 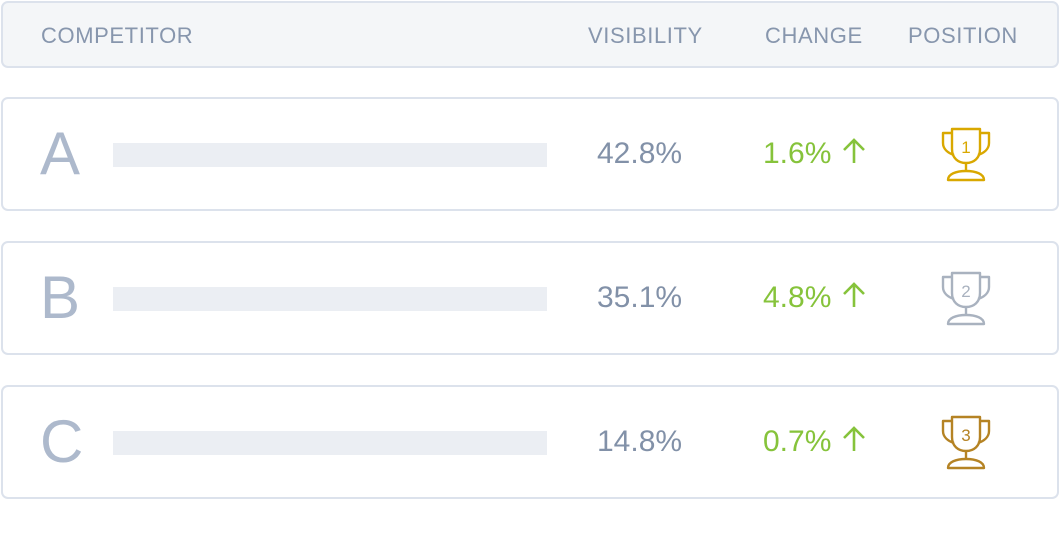 I want to click on competitor-name: A, so click(x=60, y=153).